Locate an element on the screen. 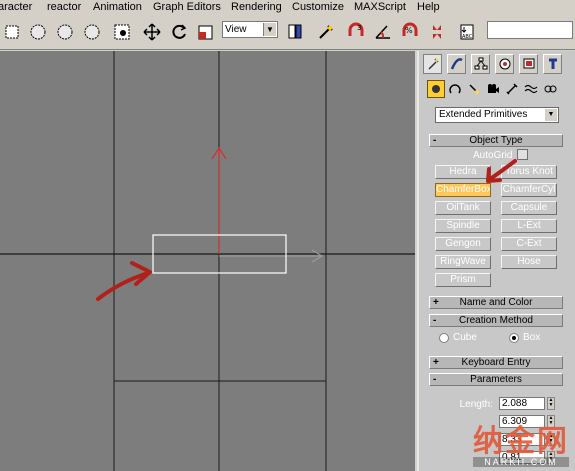  main-toolbar: View ▼ 3 % ABC is located at coordinates (287, 33).